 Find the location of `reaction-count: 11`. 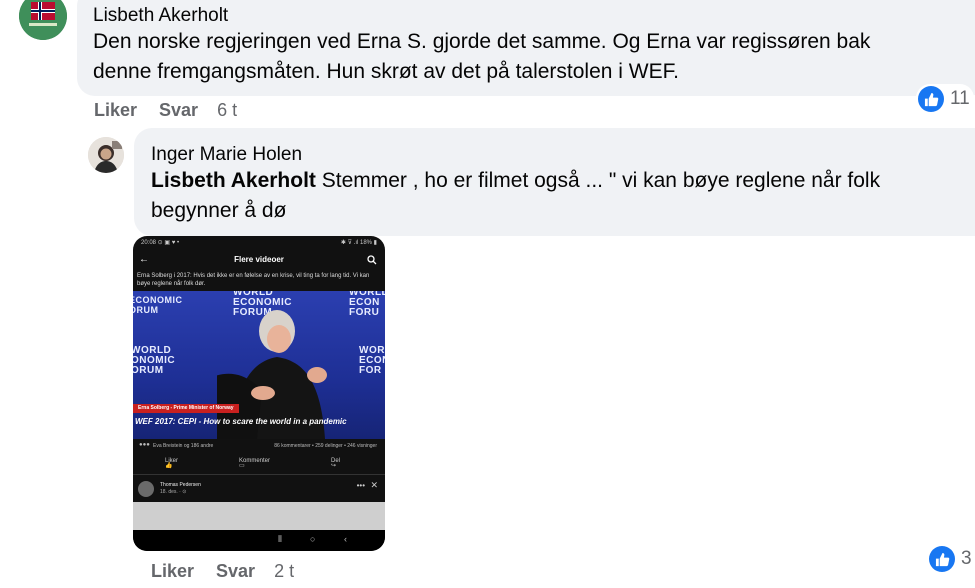

reaction-count: 11 is located at coordinates (960, 98).